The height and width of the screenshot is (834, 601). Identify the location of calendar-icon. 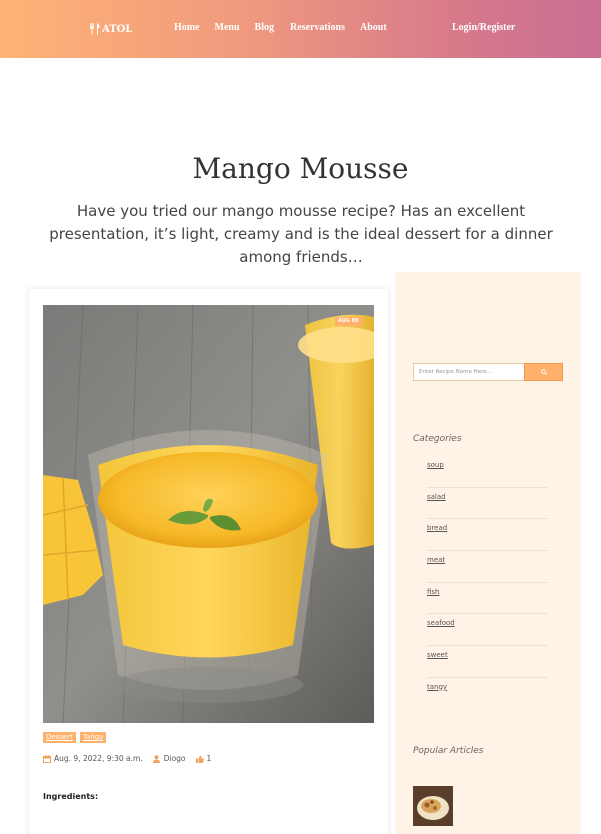
(47, 758).